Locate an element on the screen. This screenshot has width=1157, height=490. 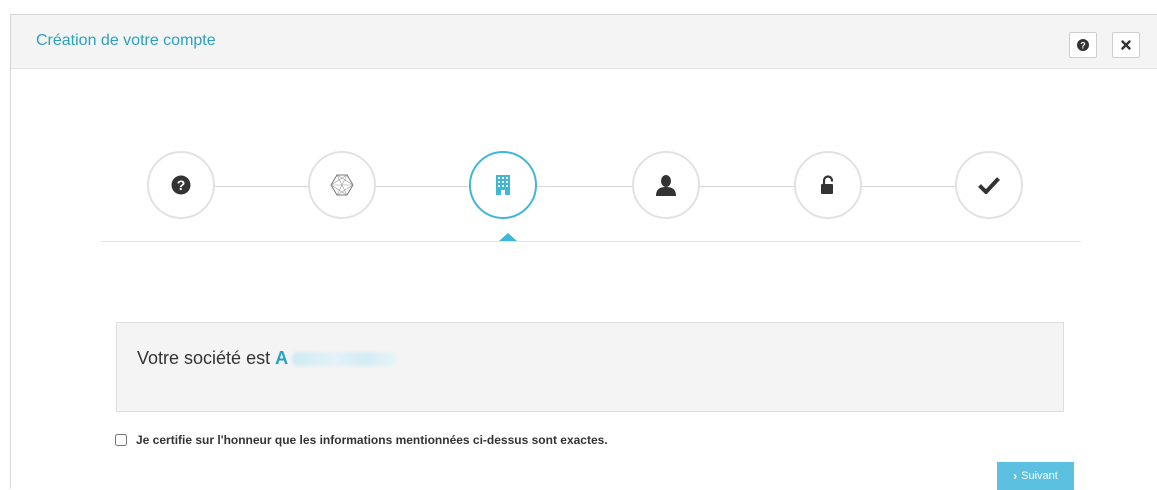
active-step-pointer is located at coordinates (508, 237).